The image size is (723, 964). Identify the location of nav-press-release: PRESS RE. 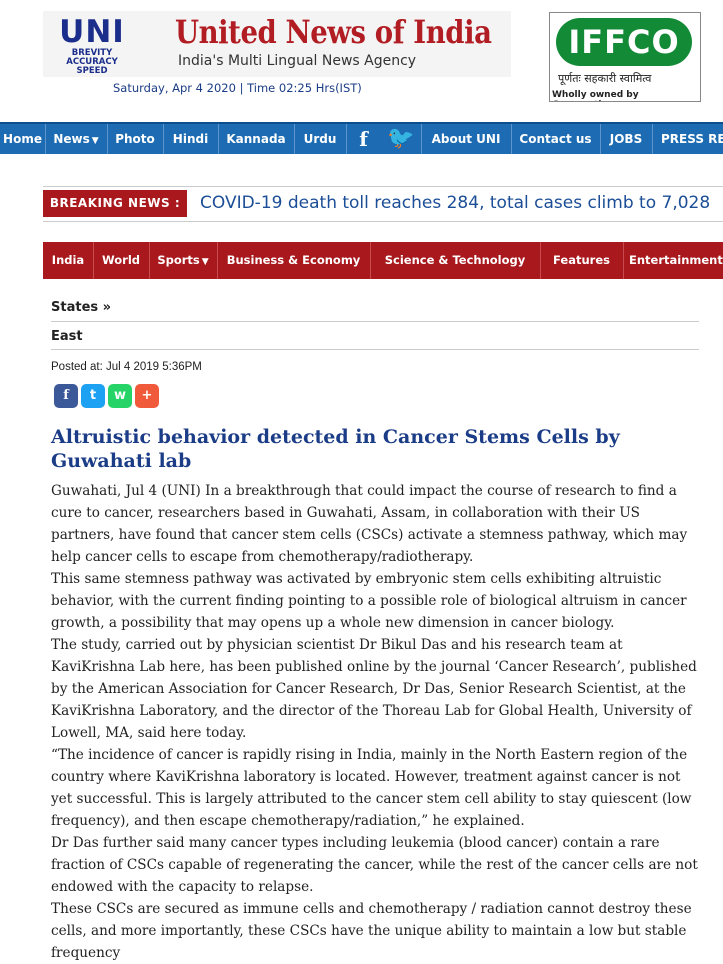
(687, 139).